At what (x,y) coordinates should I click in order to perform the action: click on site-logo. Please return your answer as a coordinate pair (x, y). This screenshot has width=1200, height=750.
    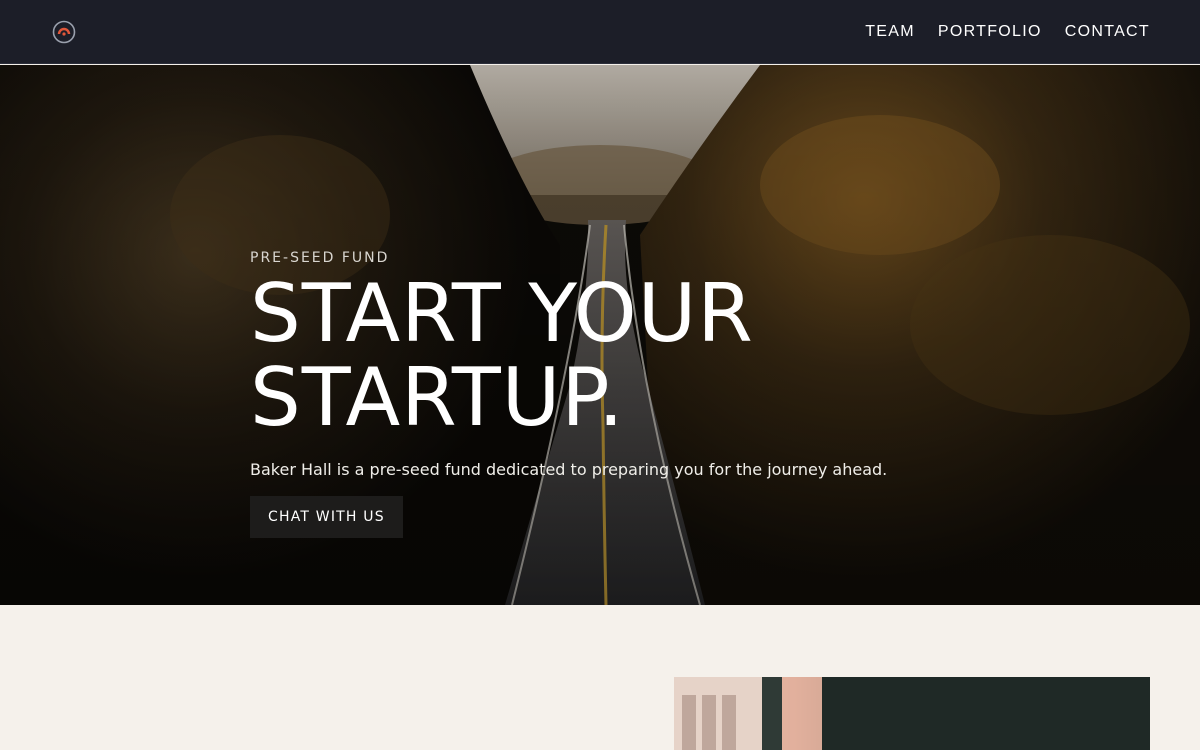
    Looking at the image, I should click on (64, 32).